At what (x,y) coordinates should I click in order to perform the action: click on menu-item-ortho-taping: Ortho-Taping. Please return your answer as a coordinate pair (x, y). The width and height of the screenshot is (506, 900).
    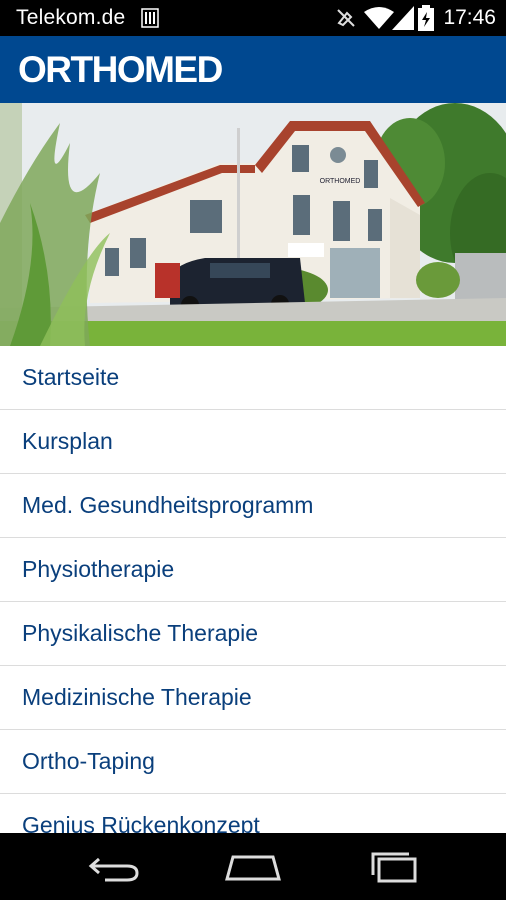
    Looking at the image, I should click on (253, 762).